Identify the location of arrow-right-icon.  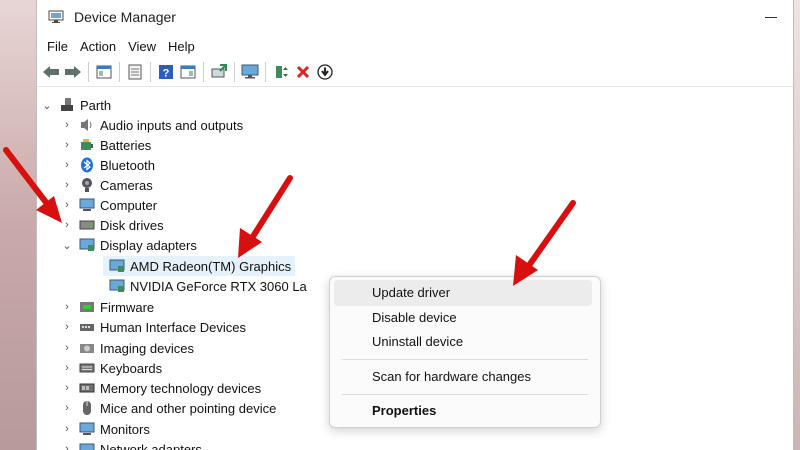
(544, 243).